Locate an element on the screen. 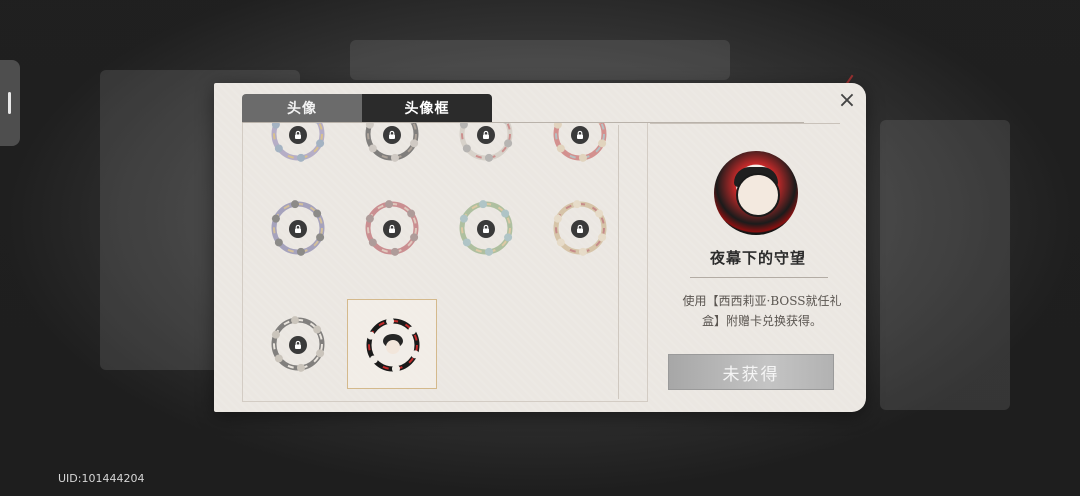 The height and width of the screenshot is (496, 1080). wreath-frame-icon is located at coordinates (393, 345).